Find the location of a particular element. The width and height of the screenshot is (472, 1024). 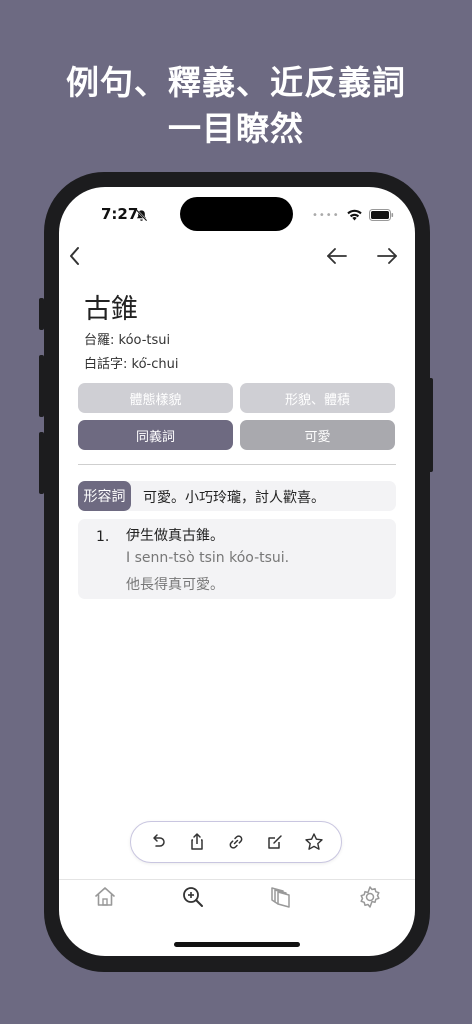

chevron-left-icon is located at coordinates (75, 258).